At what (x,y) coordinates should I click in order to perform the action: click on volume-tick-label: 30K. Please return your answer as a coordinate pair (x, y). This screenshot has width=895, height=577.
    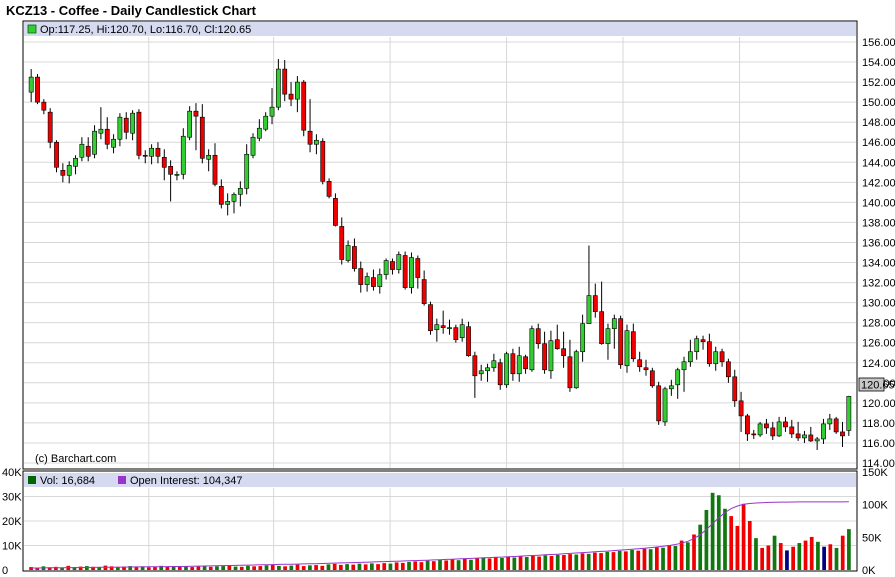
    Looking at the image, I should click on (12, 498).